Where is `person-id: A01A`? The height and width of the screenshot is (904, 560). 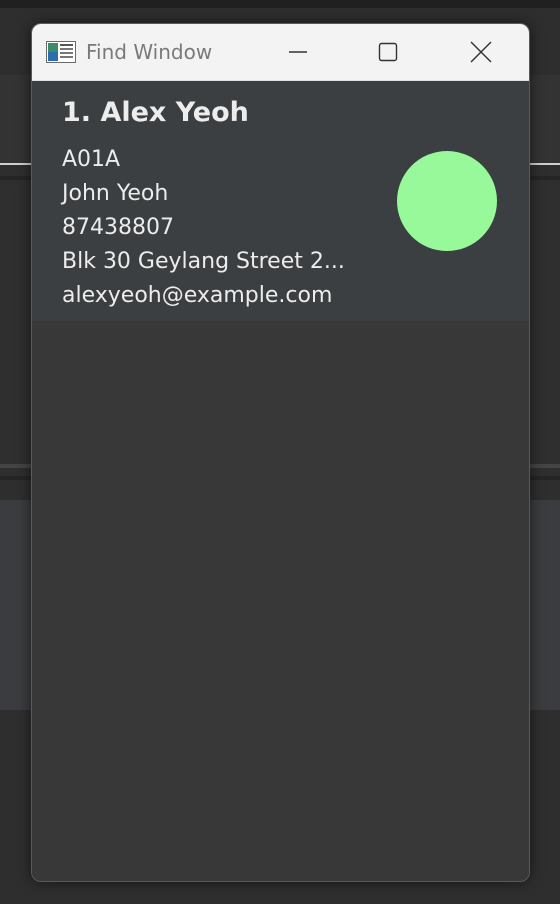 person-id: A01A is located at coordinates (91, 159).